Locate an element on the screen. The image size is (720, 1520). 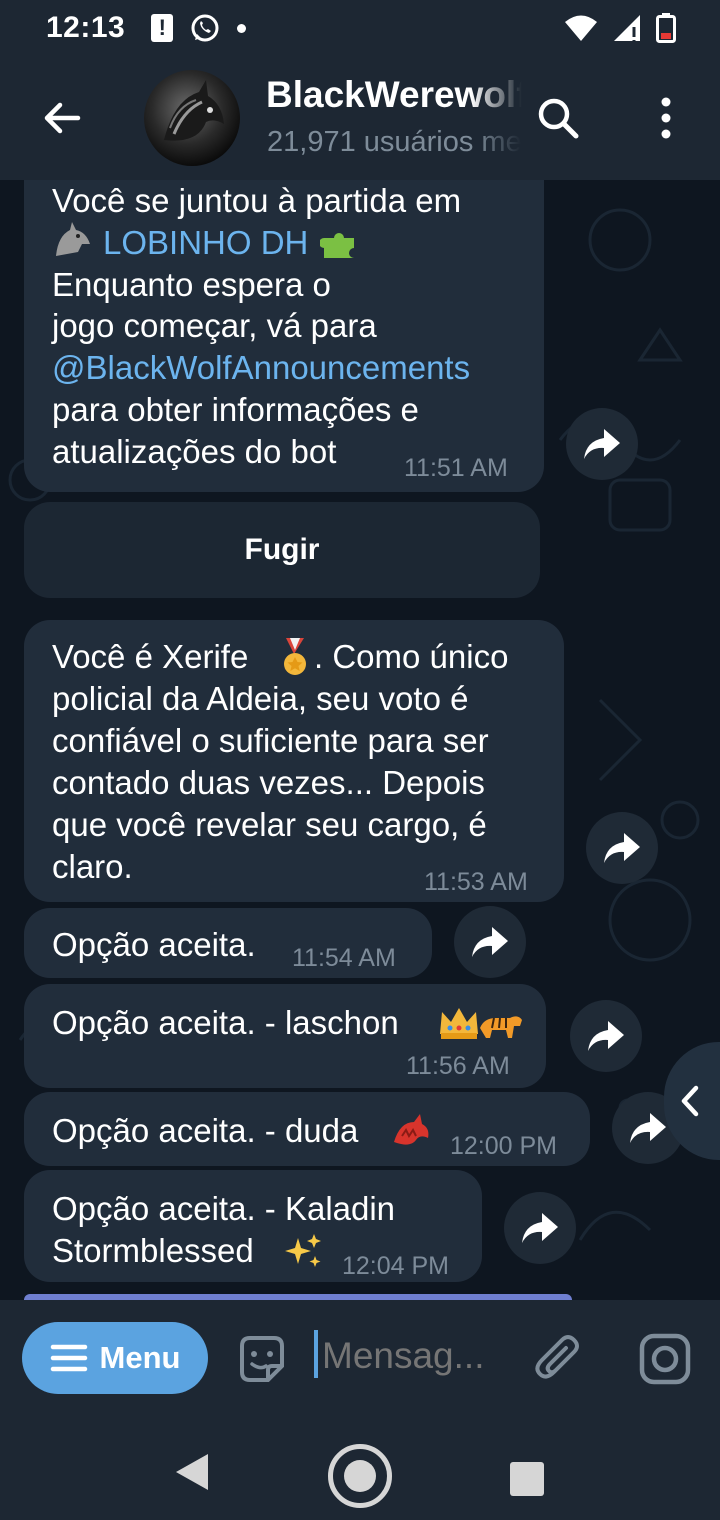
message-bubble: Opção aceita. - duda 12:00 PM is located at coordinates (307, 1129).